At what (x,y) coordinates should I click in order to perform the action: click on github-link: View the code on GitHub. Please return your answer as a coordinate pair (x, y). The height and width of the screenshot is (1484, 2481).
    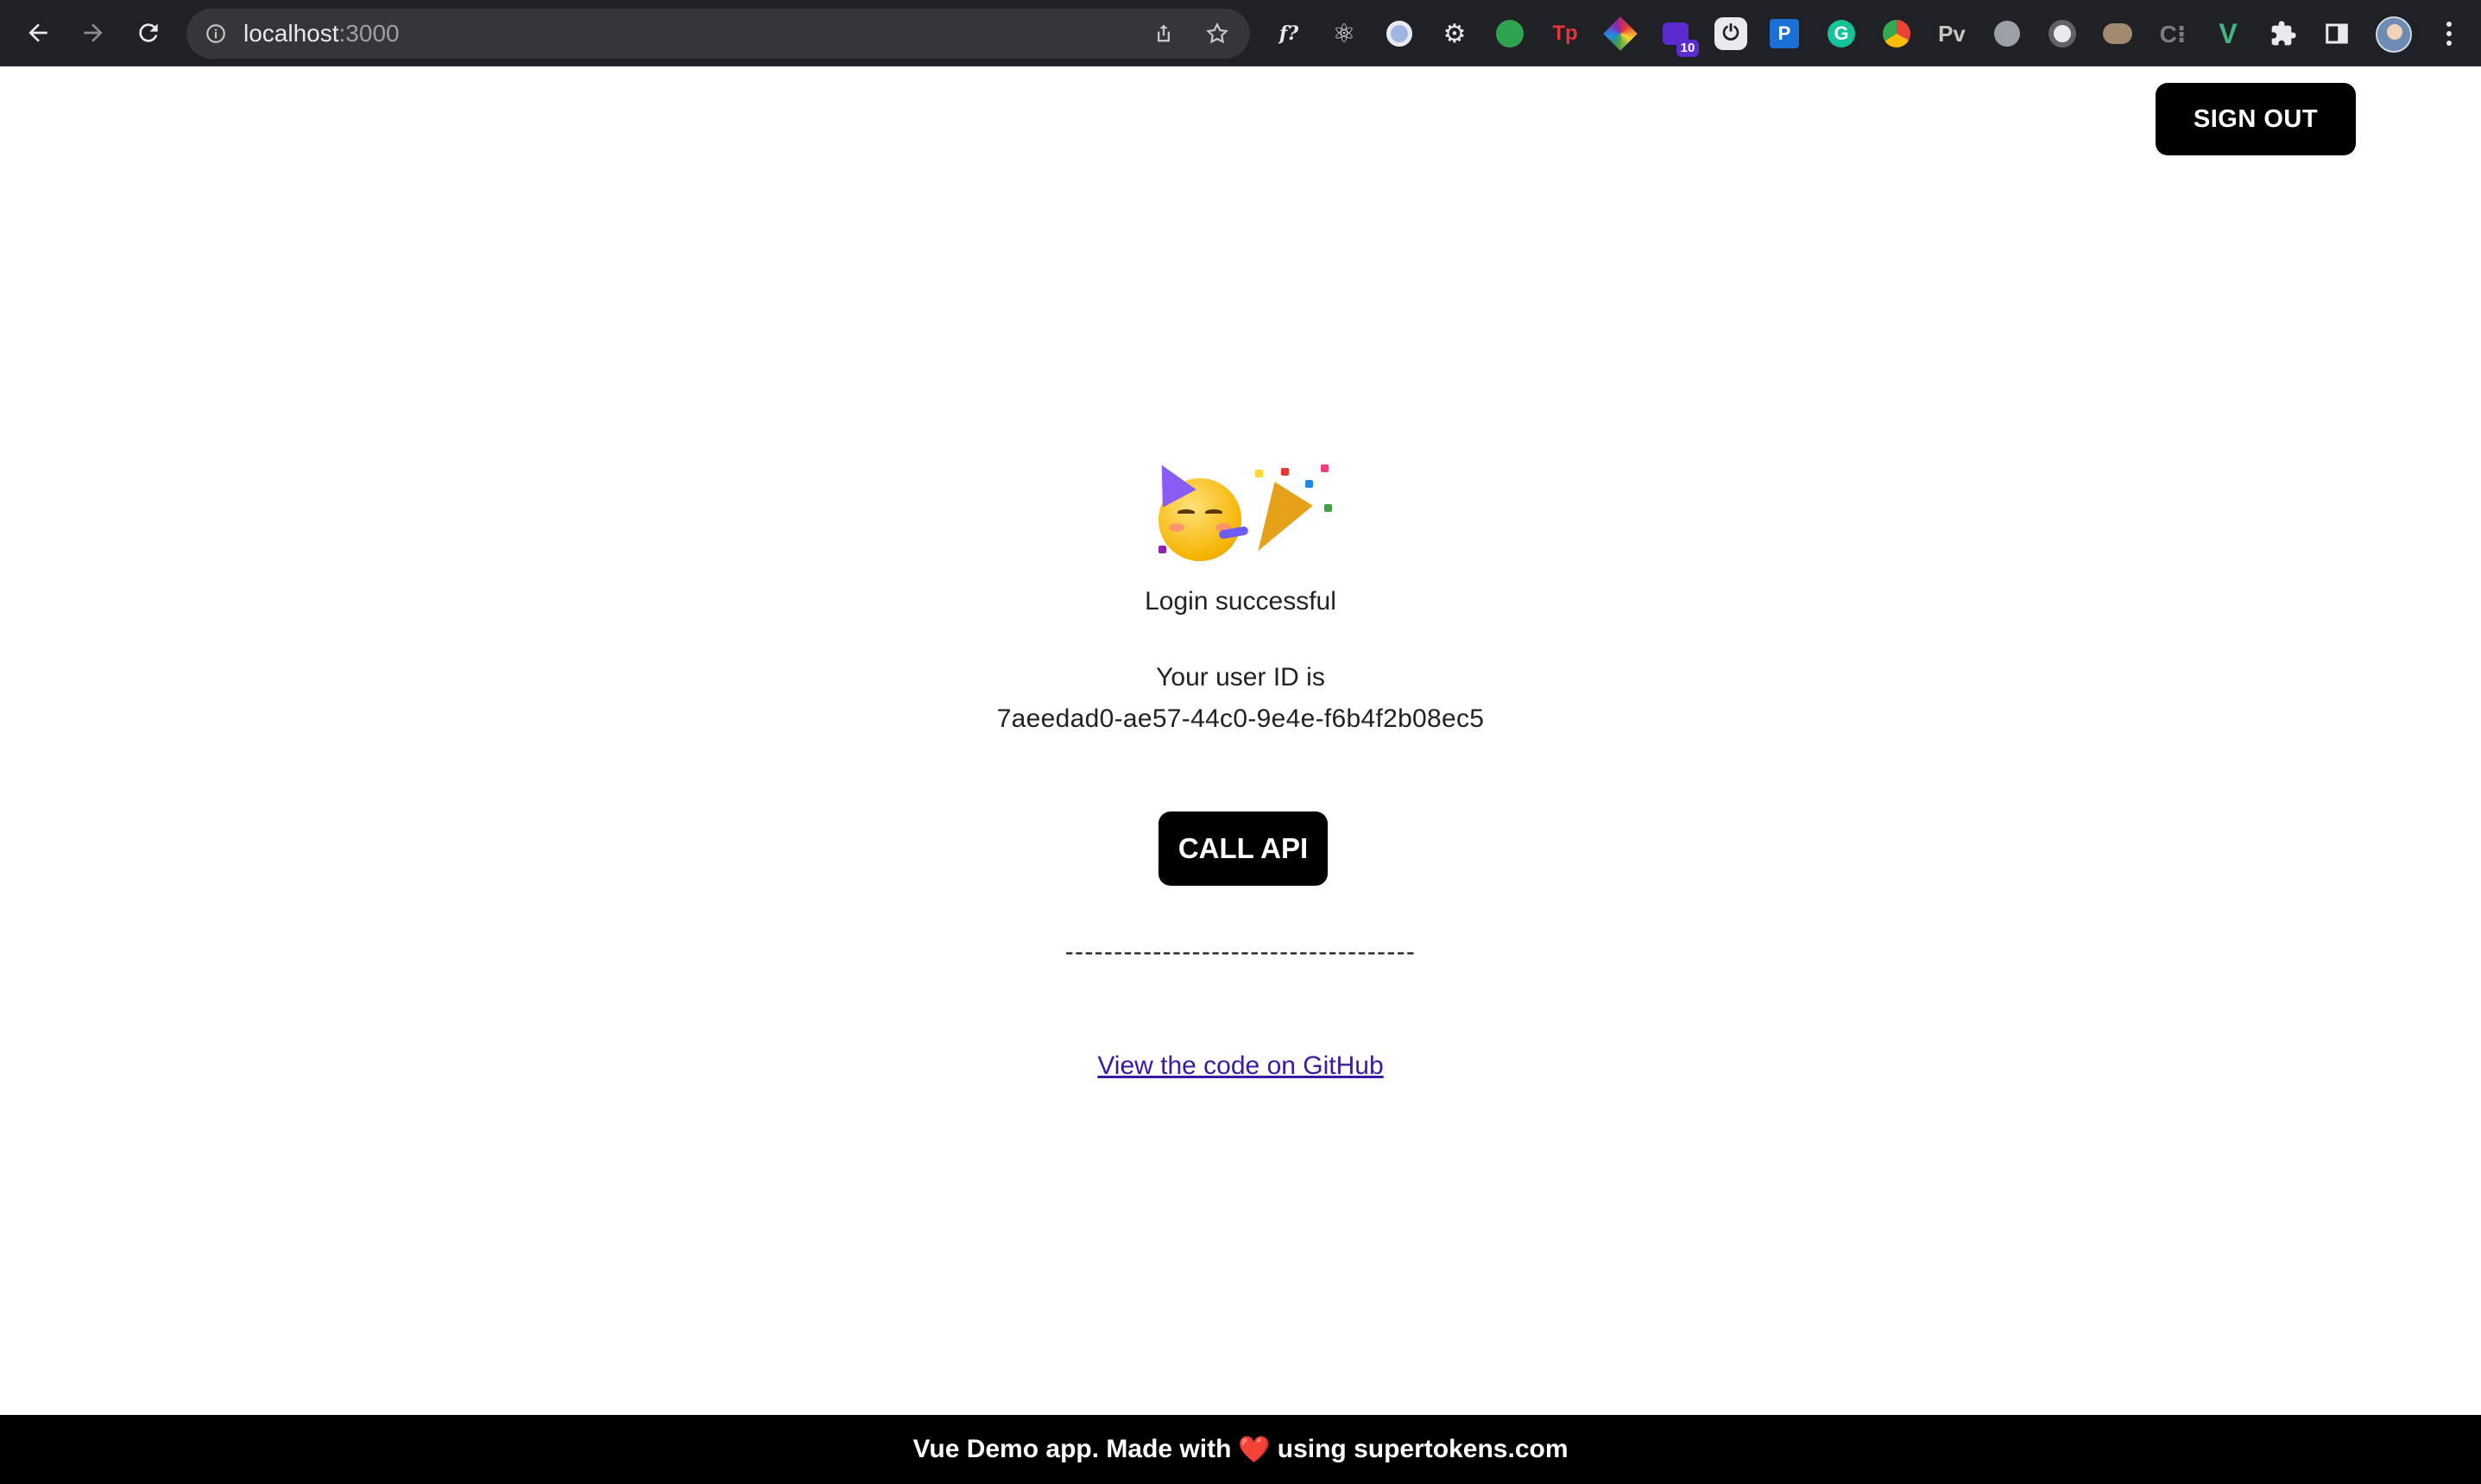
    Looking at the image, I should click on (1240, 1065).